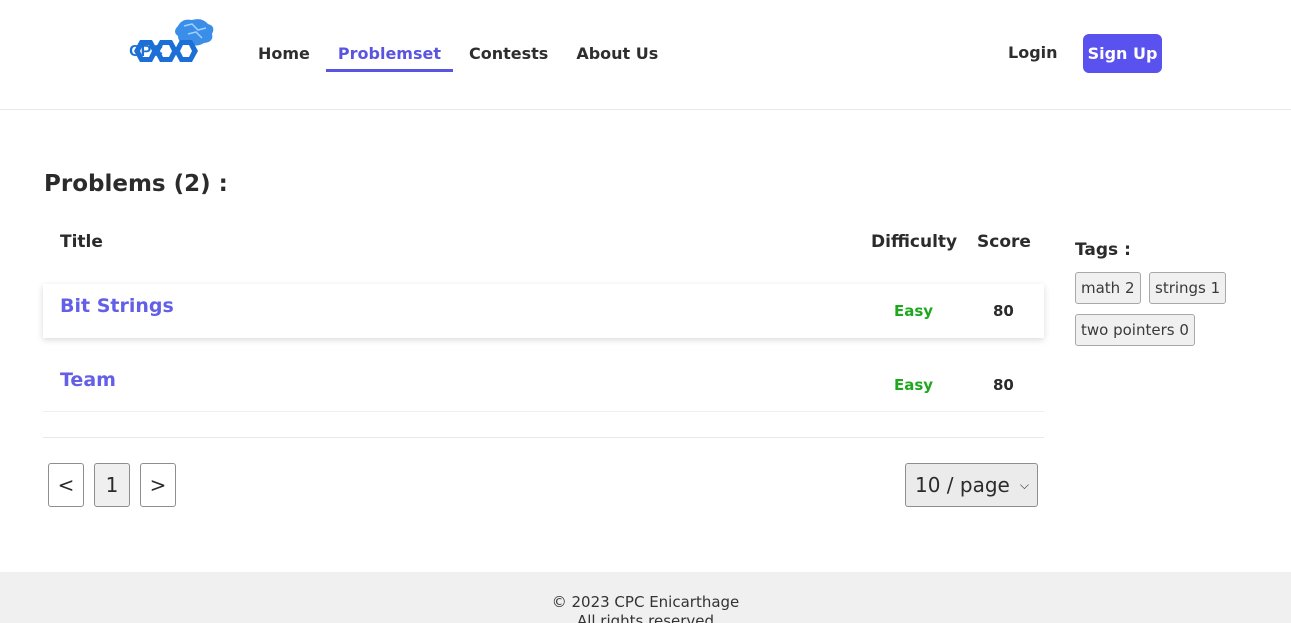 Image resolution: width=1291 pixels, height=623 pixels. I want to click on header-score: Score, so click(1004, 242).